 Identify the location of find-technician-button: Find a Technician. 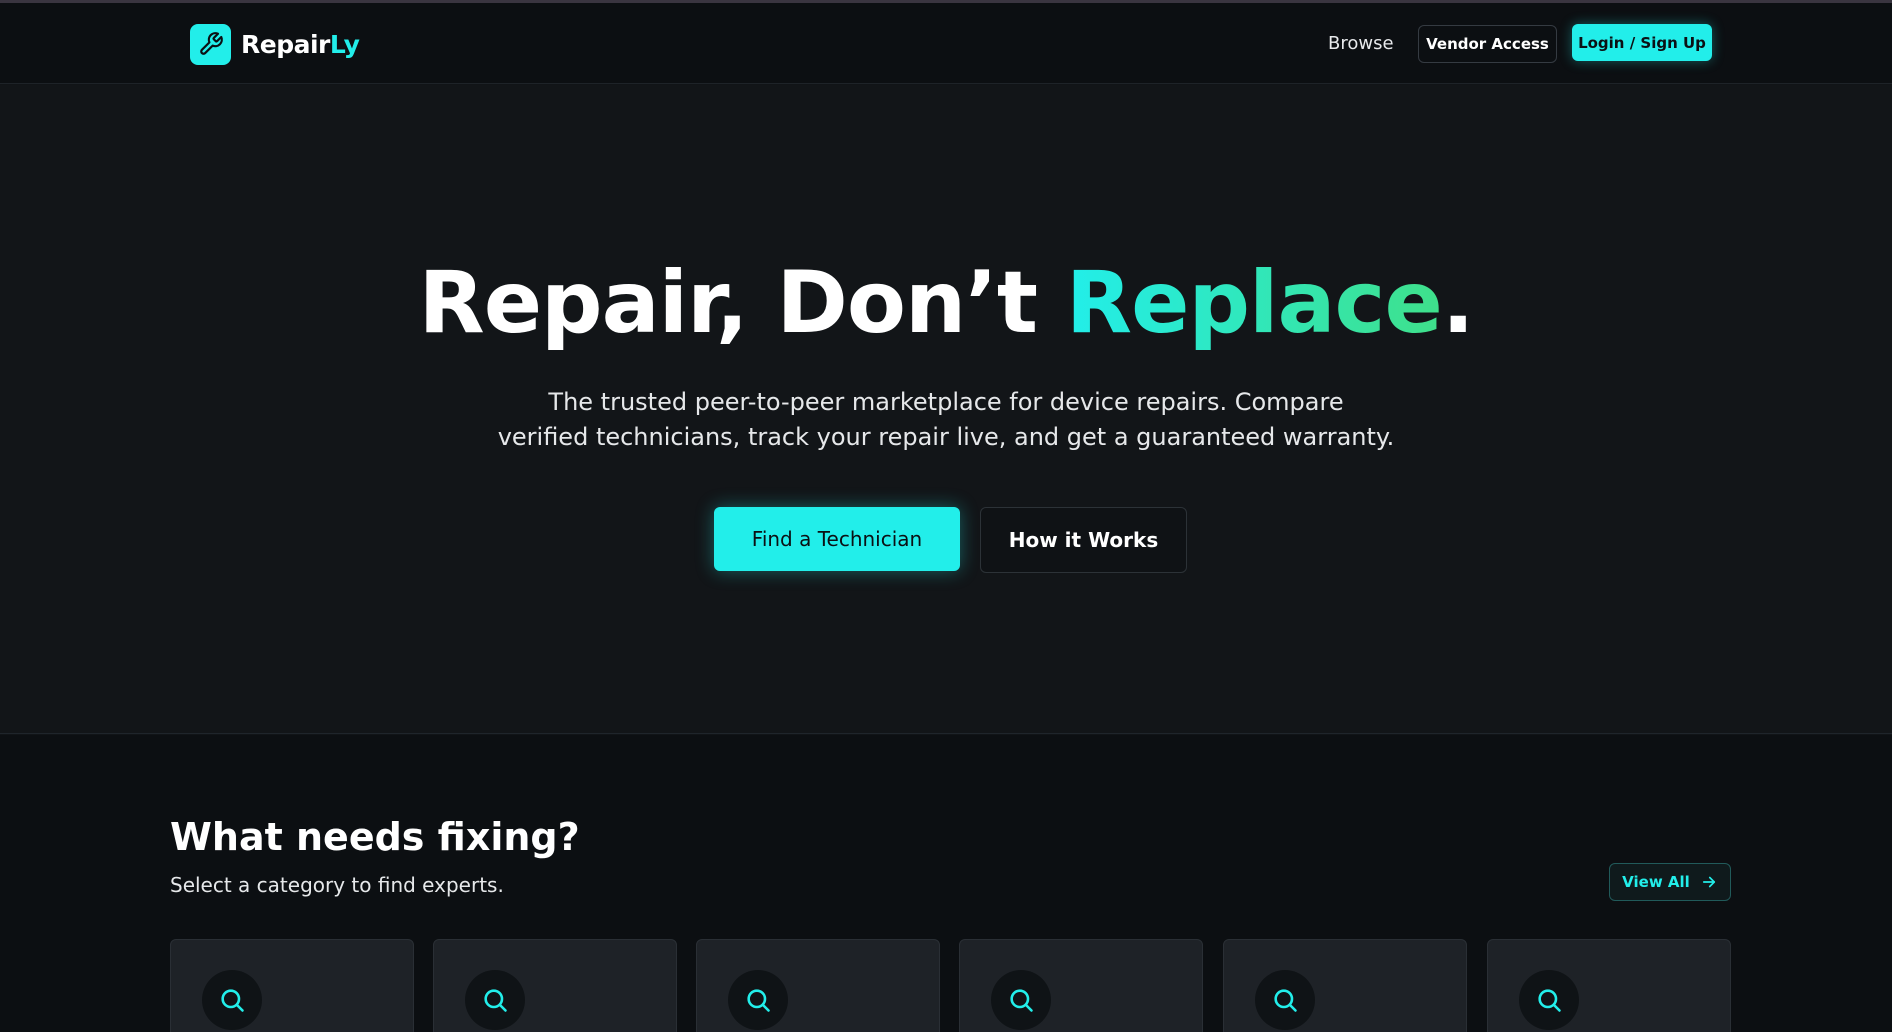
(837, 539).